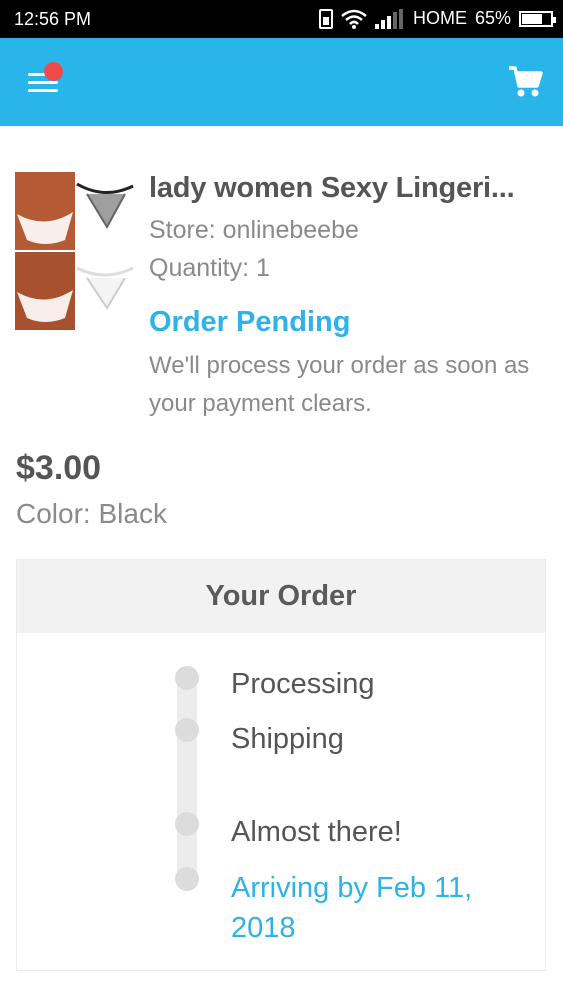 The height and width of the screenshot is (1000, 563). I want to click on step-label-almost-there: Almost there!, so click(316, 832).